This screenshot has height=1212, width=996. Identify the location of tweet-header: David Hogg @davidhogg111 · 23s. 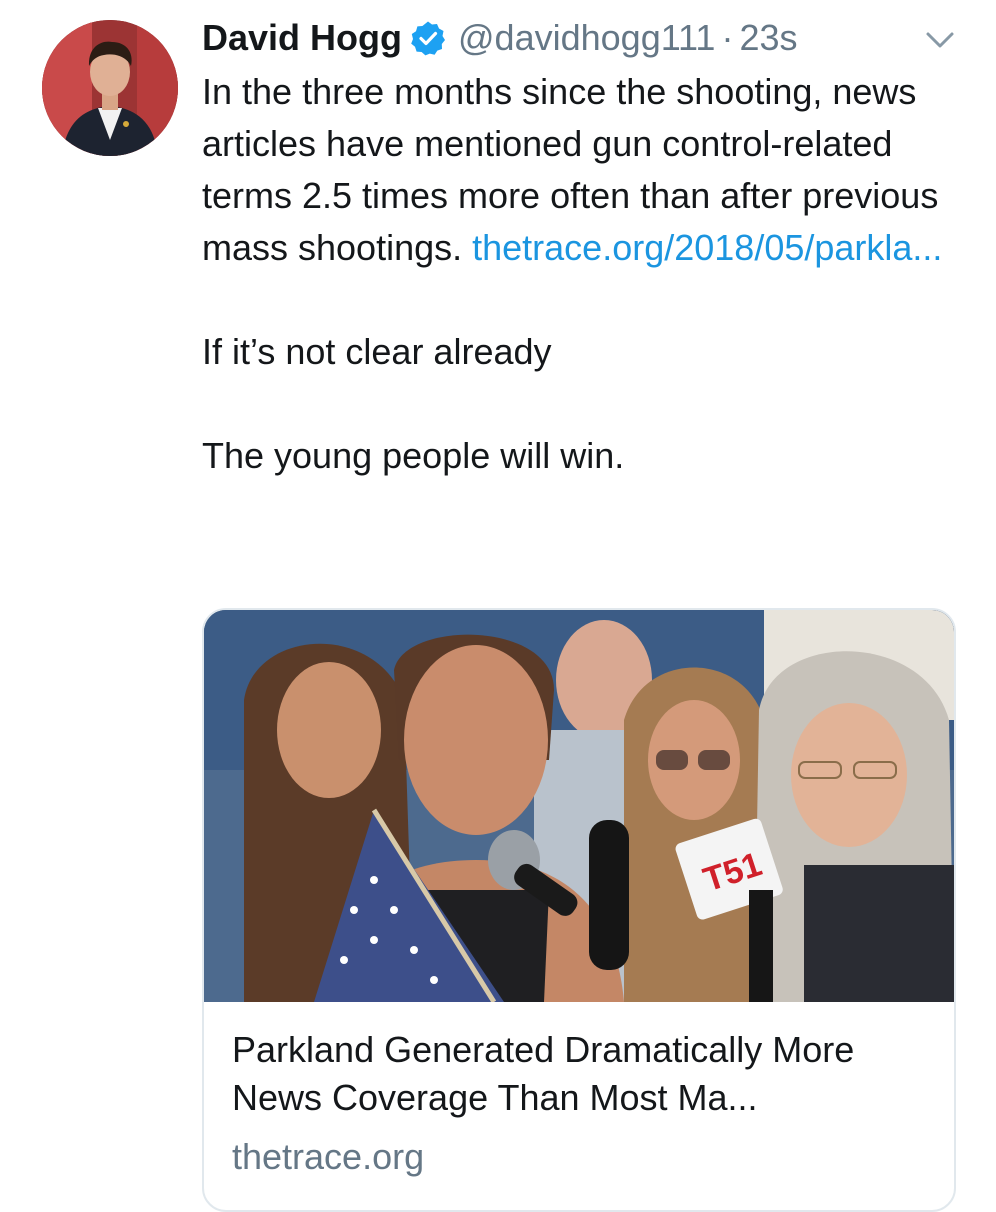
(499, 38).